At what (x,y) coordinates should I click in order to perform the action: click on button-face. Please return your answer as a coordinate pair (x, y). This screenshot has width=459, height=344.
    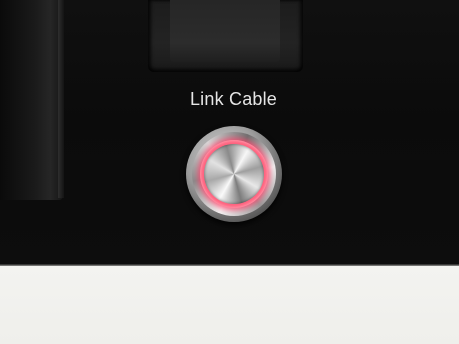
    Looking at the image, I should click on (234, 174).